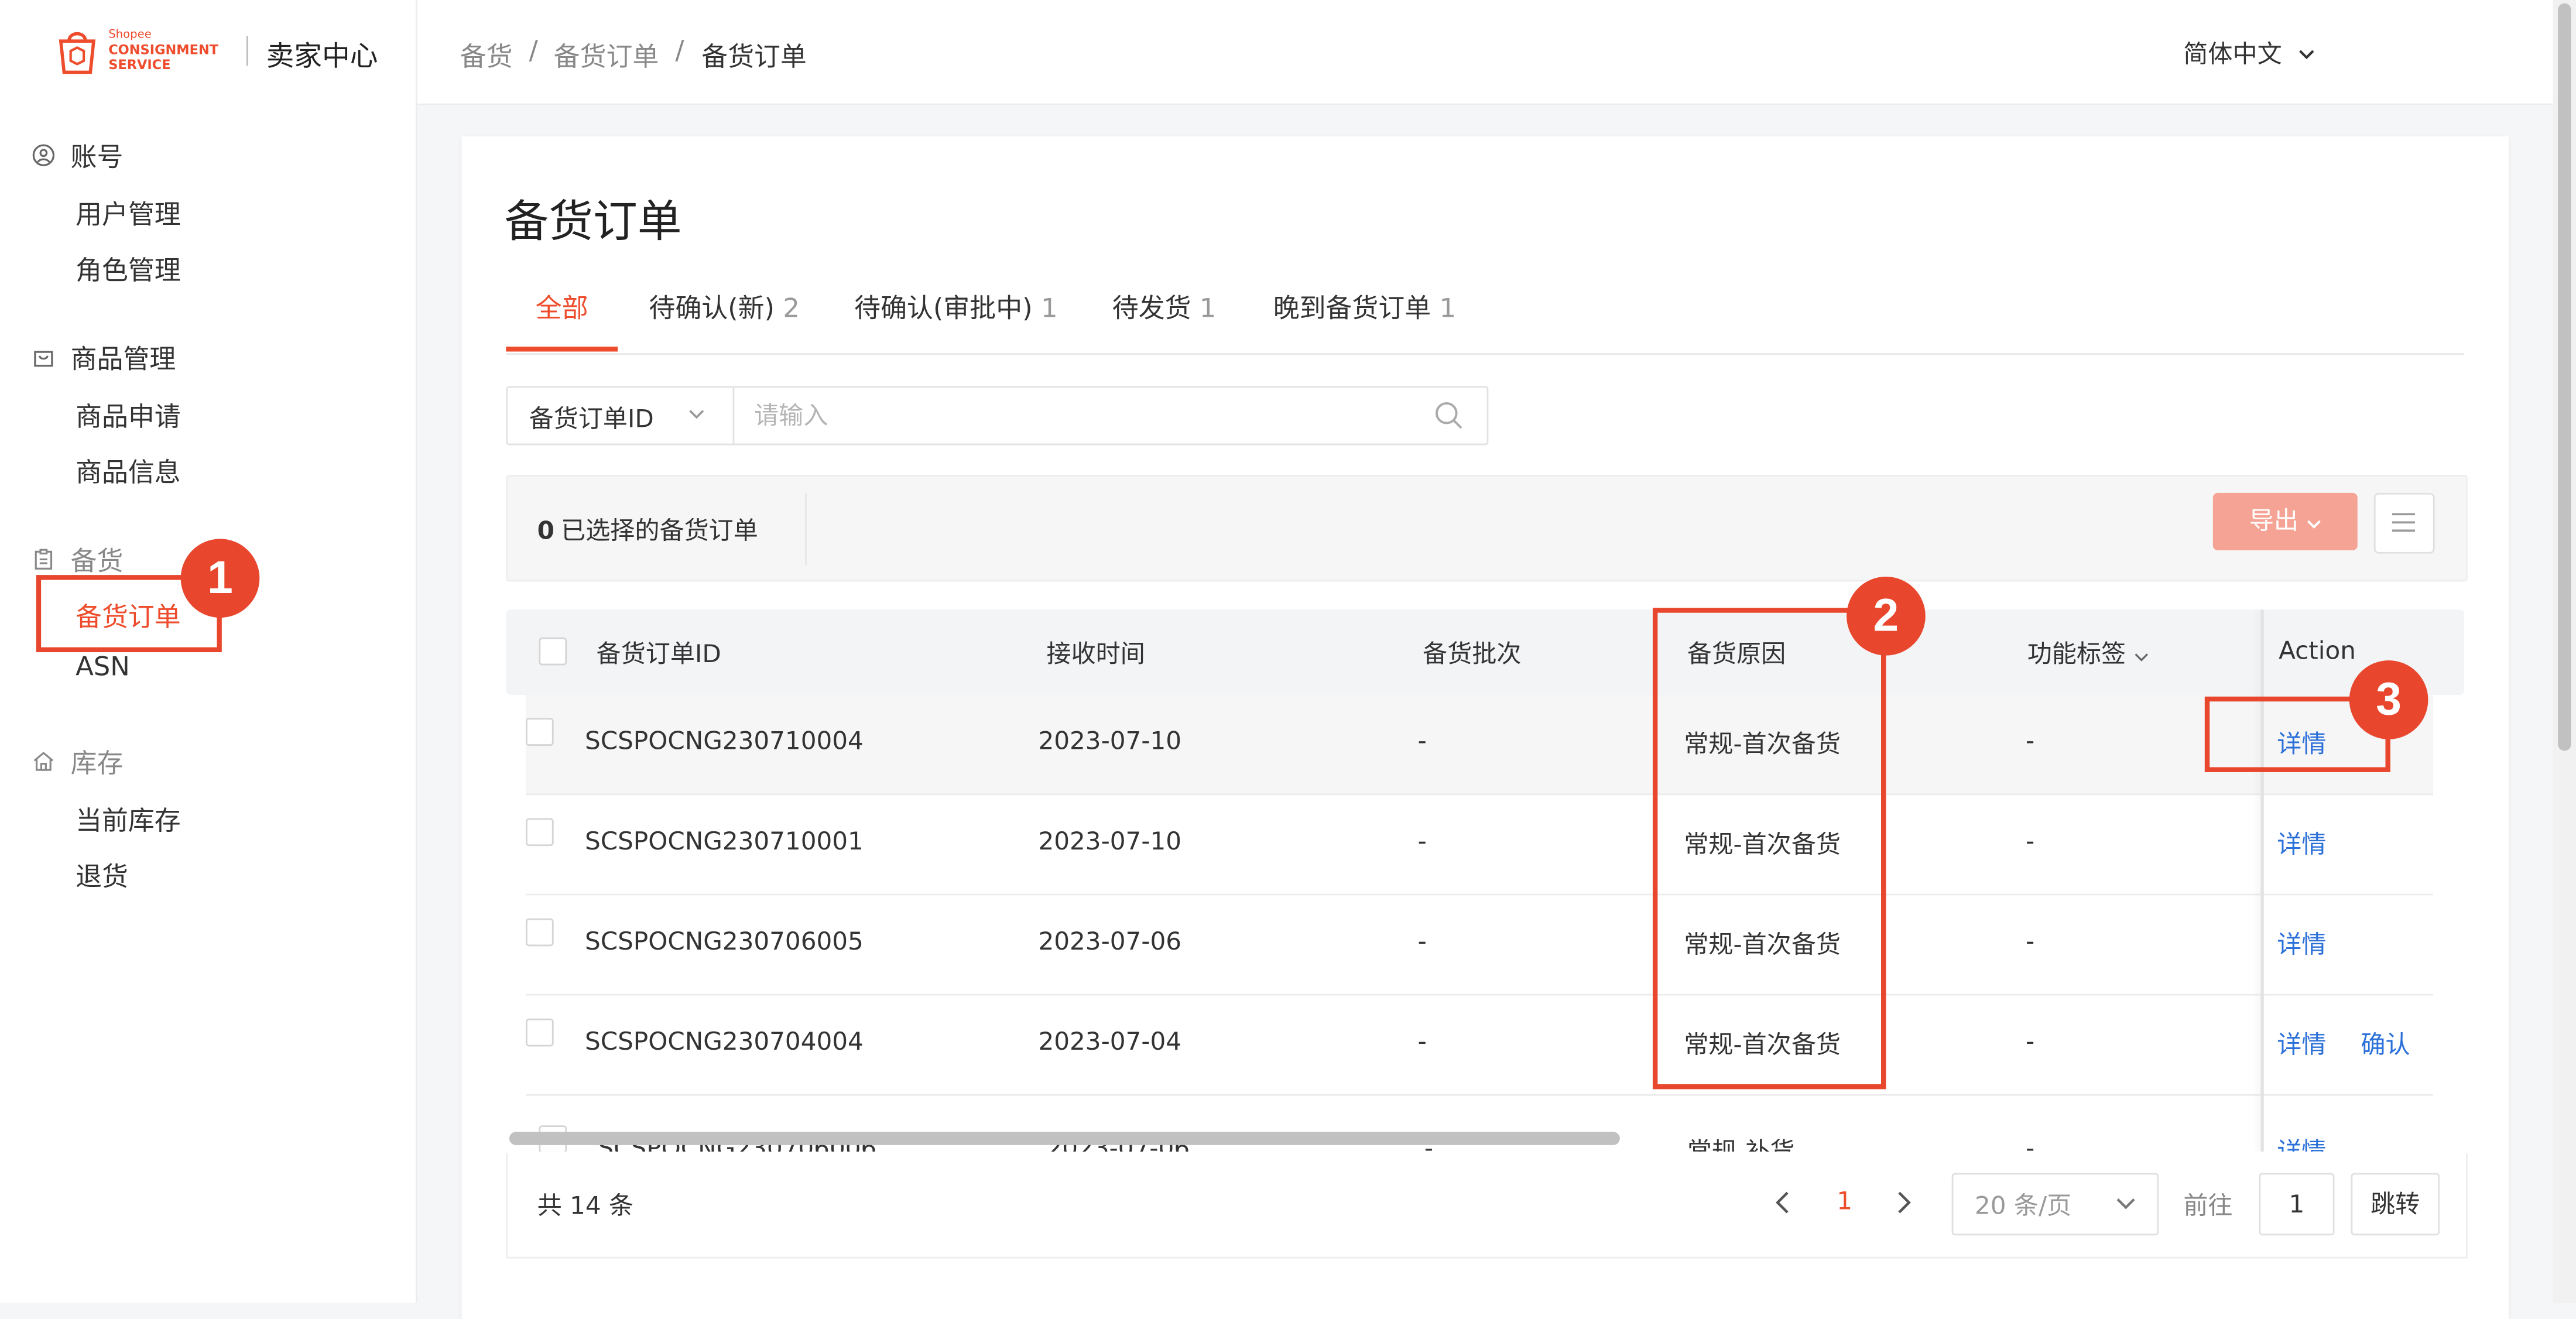 This screenshot has width=2576, height=1319. Describe the element at coordinates (43, 760) in the screenshot. I see `home-icon` at that location.